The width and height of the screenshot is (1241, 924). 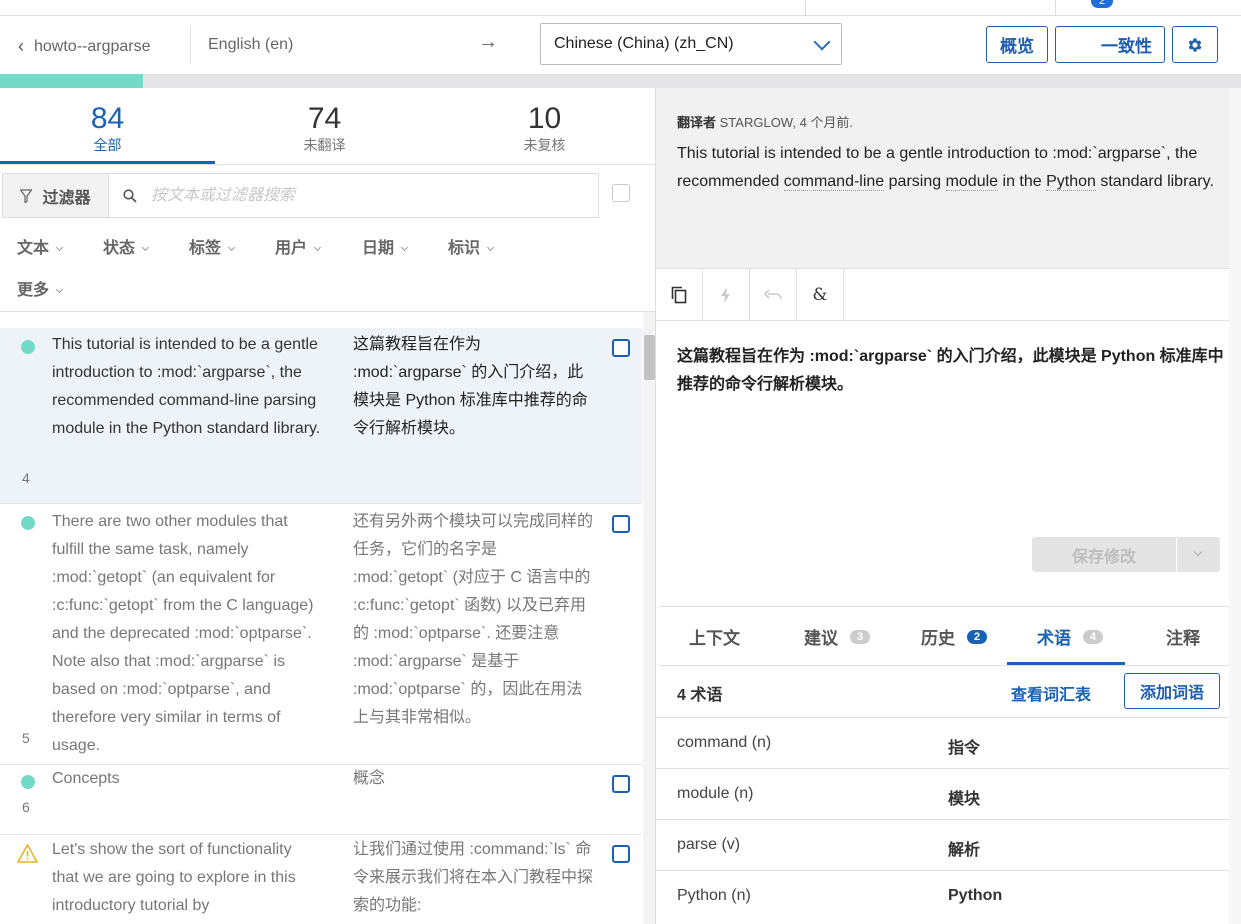 What do you see at coordinates (1110, 44) in the screenshot?
I see `consistency-button: 一致性` at bounding box center [1110, 44].